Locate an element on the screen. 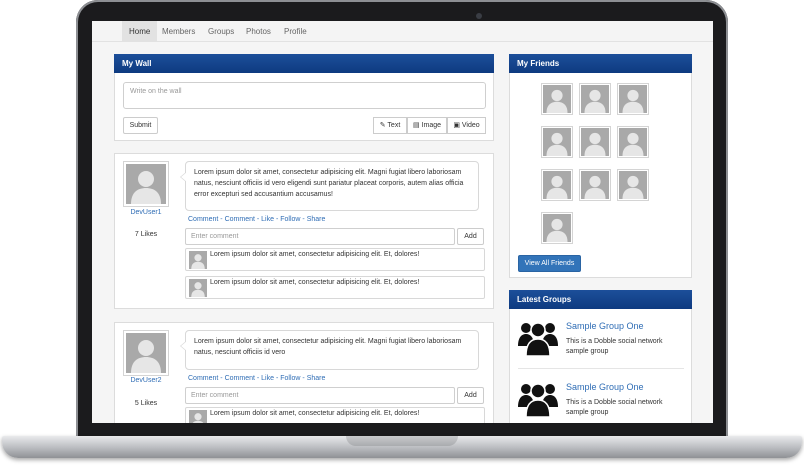  video-type-button: ▣ Video is located at coordinates (466, 125).